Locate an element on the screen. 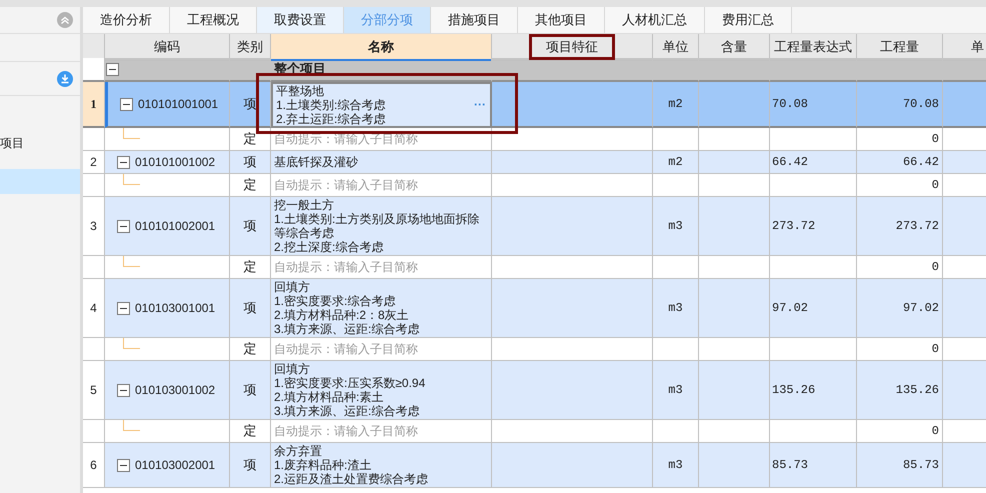 Image resolution: width=986 pixels, height=493 pixels. table-row: 5 010103001002 项 回填方 1.密实度要求:压实系数≥0.94 2.填方材料品种:素土 3.填方来源、运距:综合考虑 m3 135.26 135.26 is located at coordinates (534, 390).